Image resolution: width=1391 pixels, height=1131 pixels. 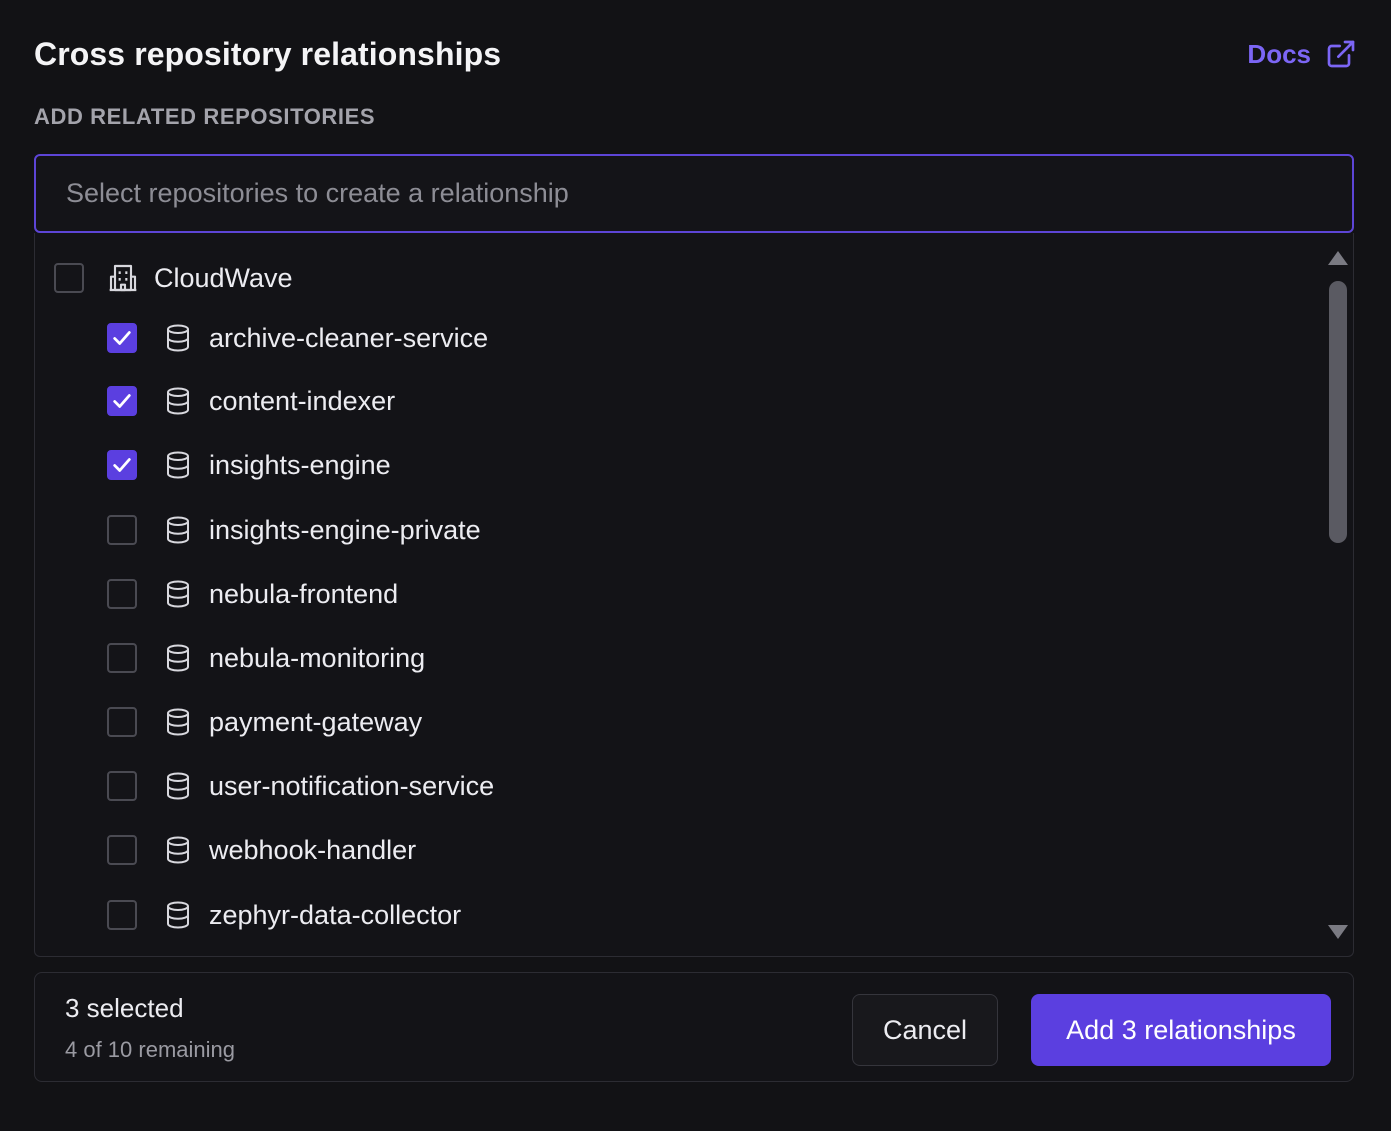 I want to click on repository-search, so click(x=694, y=193).